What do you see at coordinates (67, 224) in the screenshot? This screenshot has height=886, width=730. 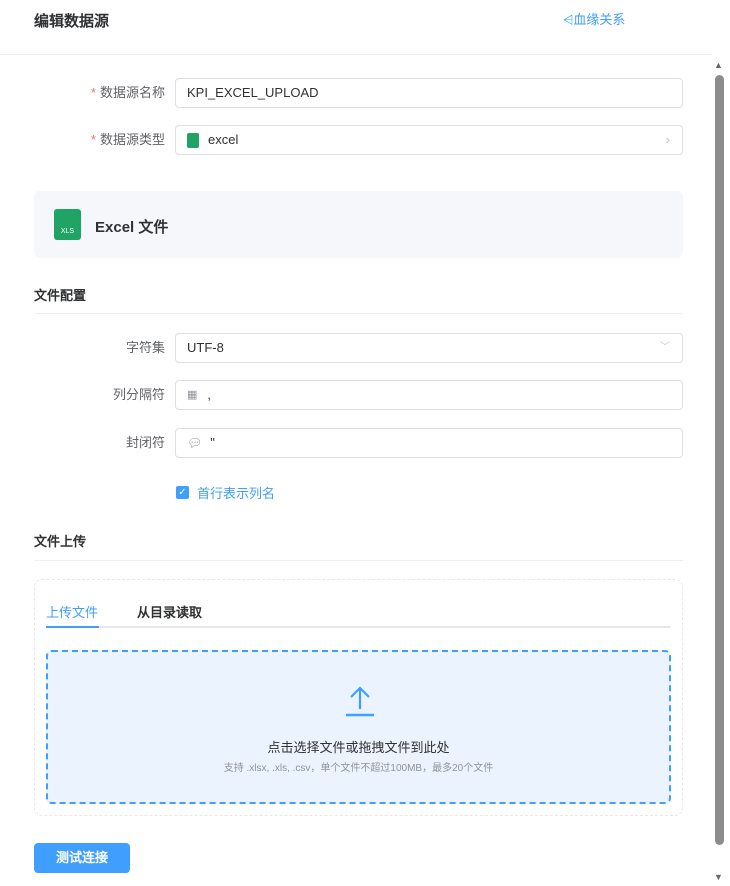 I see `excel-file-icon: XLS` at bounding box center [67, 224].